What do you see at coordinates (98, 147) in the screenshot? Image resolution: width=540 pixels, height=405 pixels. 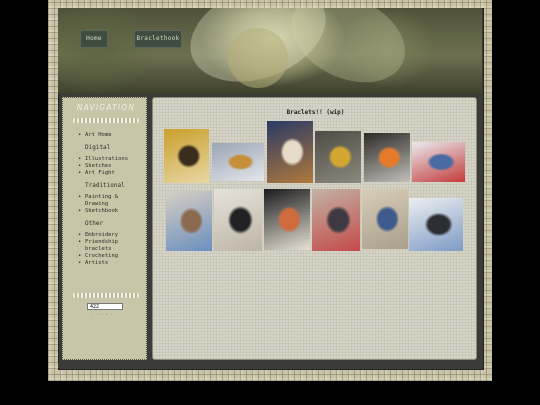 I see `nav-section-digital: Digital` at bounding box center [98, 147].